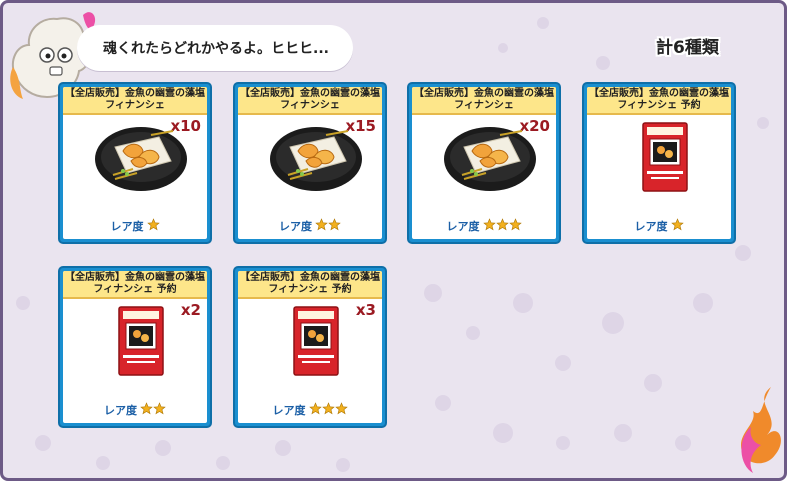 The width and height of the screenshot is (787, 481). I want to click on reward-card: 【全店販売】金魚の幽霊の藻塩フィナンシェ 予約 x2 レア度, so click(135, 347).